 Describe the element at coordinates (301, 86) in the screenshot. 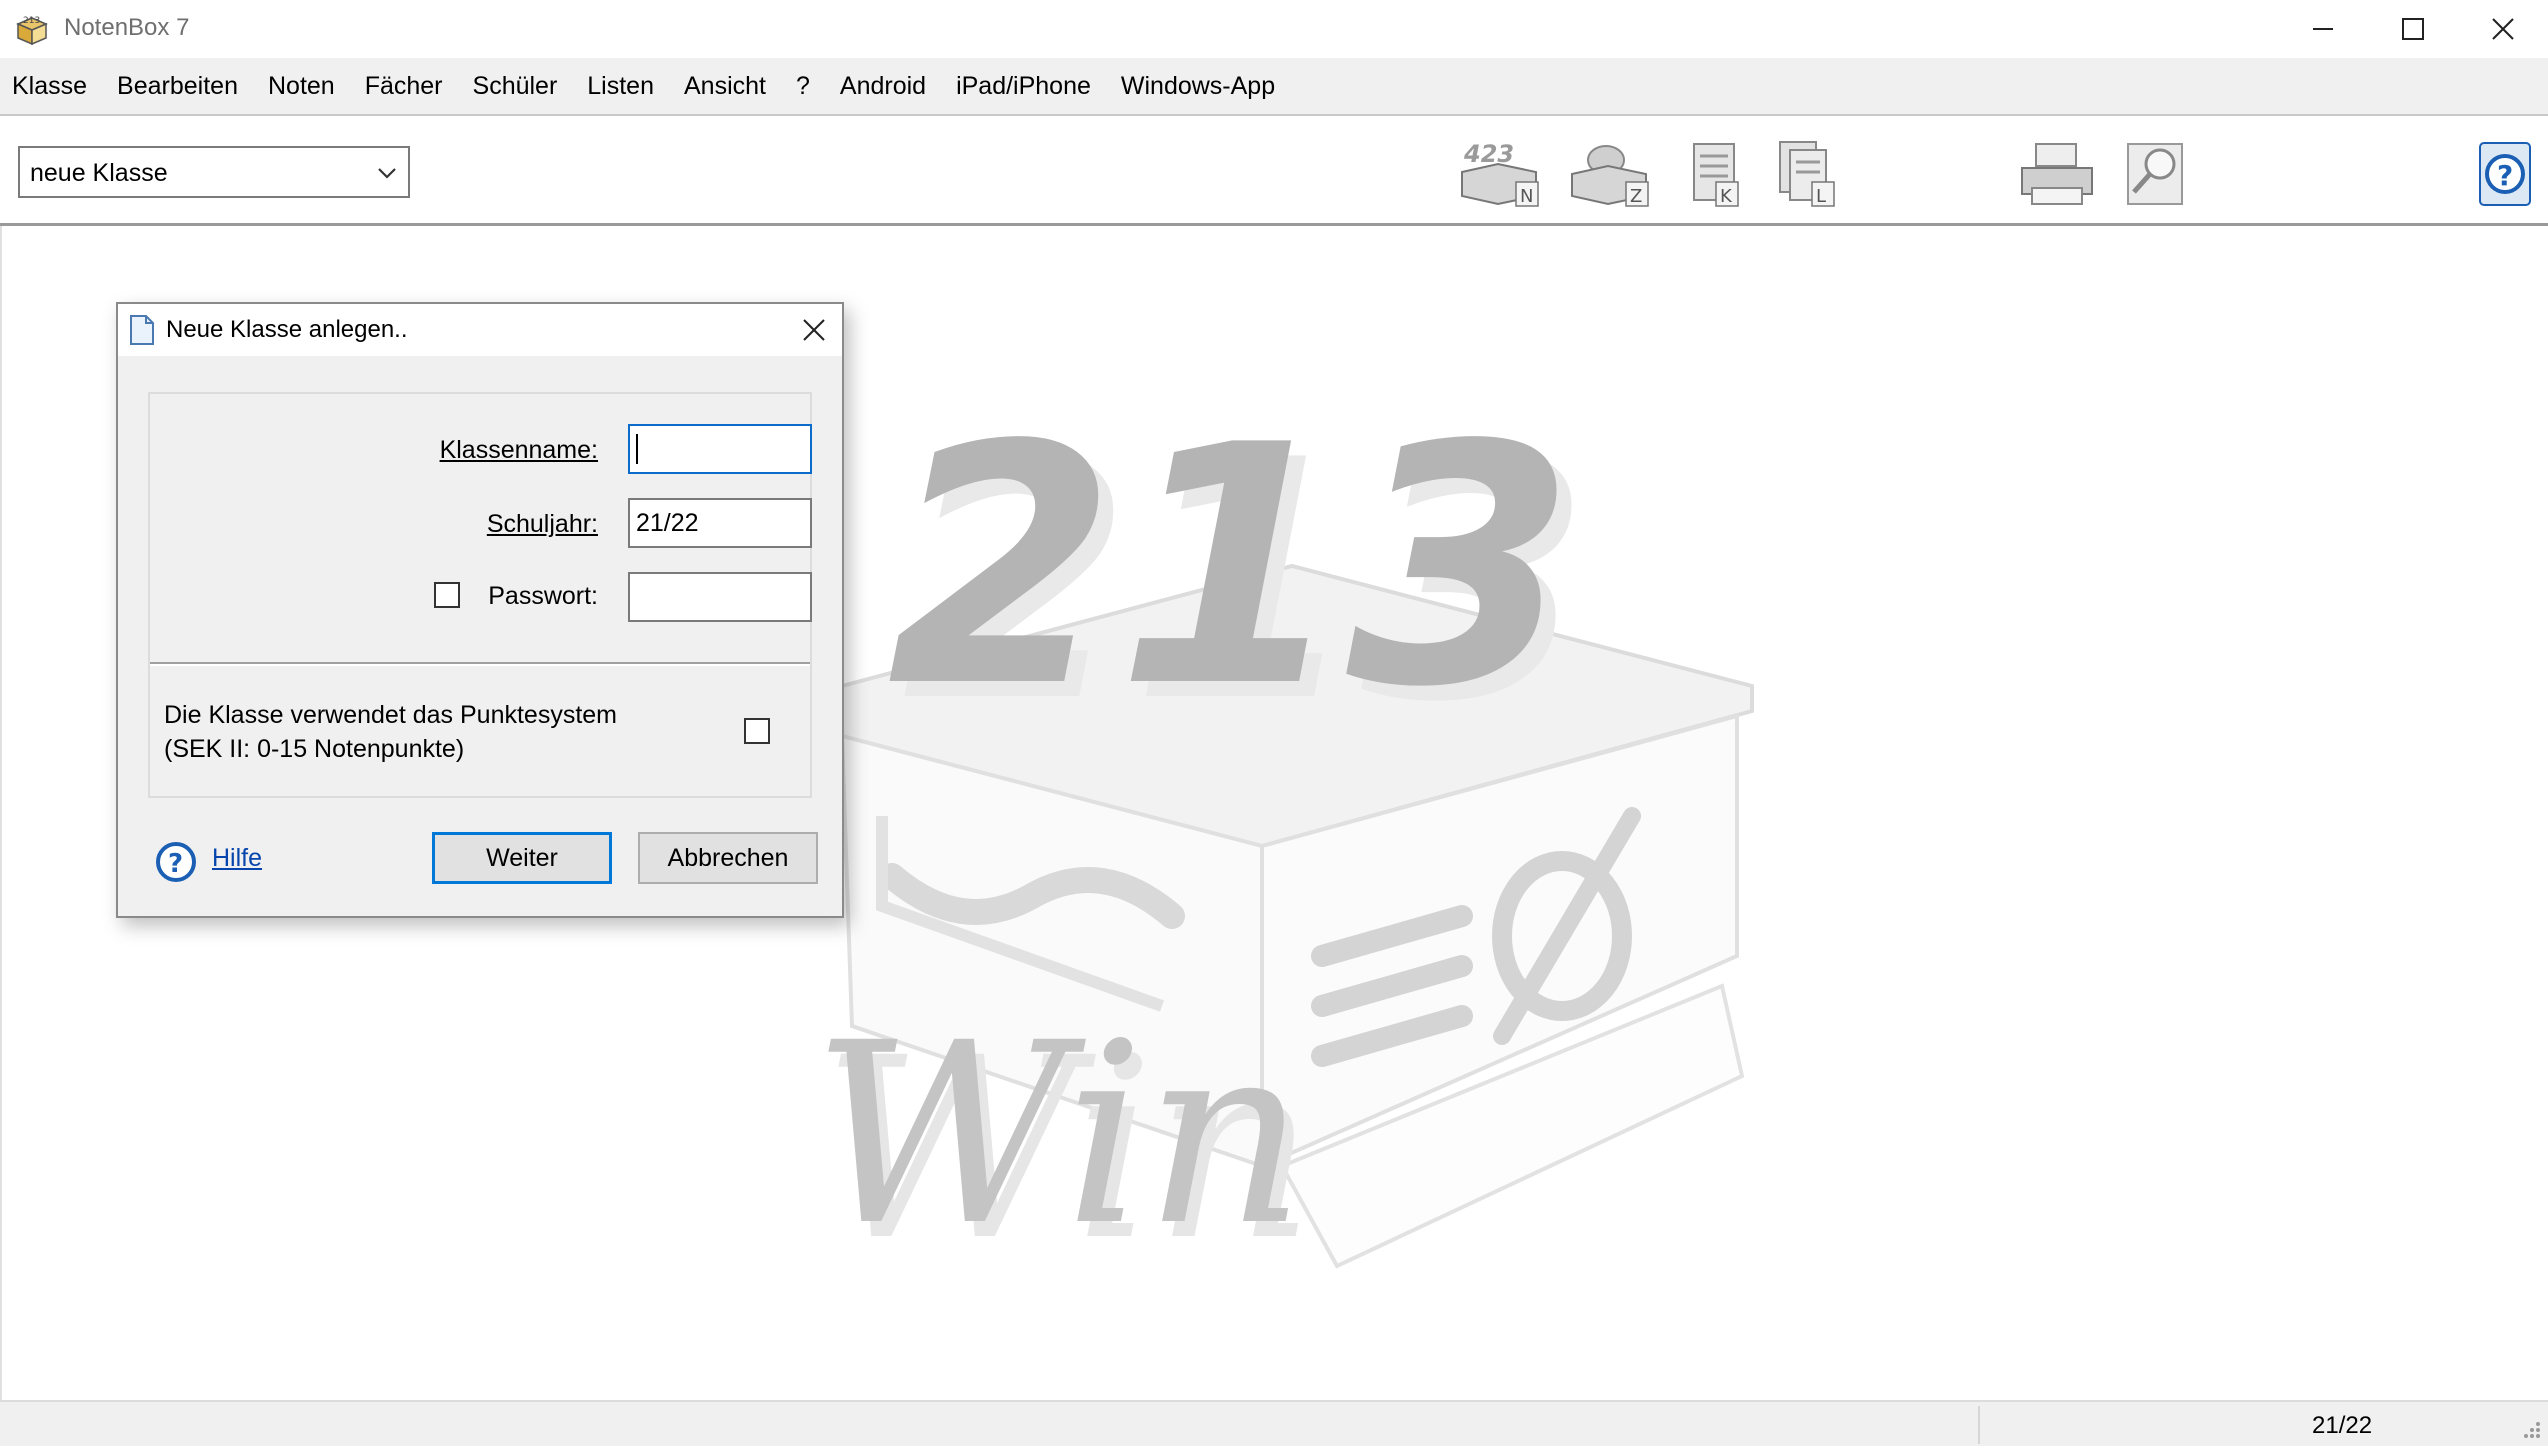

I see `menu-noten: Noten` at that location.